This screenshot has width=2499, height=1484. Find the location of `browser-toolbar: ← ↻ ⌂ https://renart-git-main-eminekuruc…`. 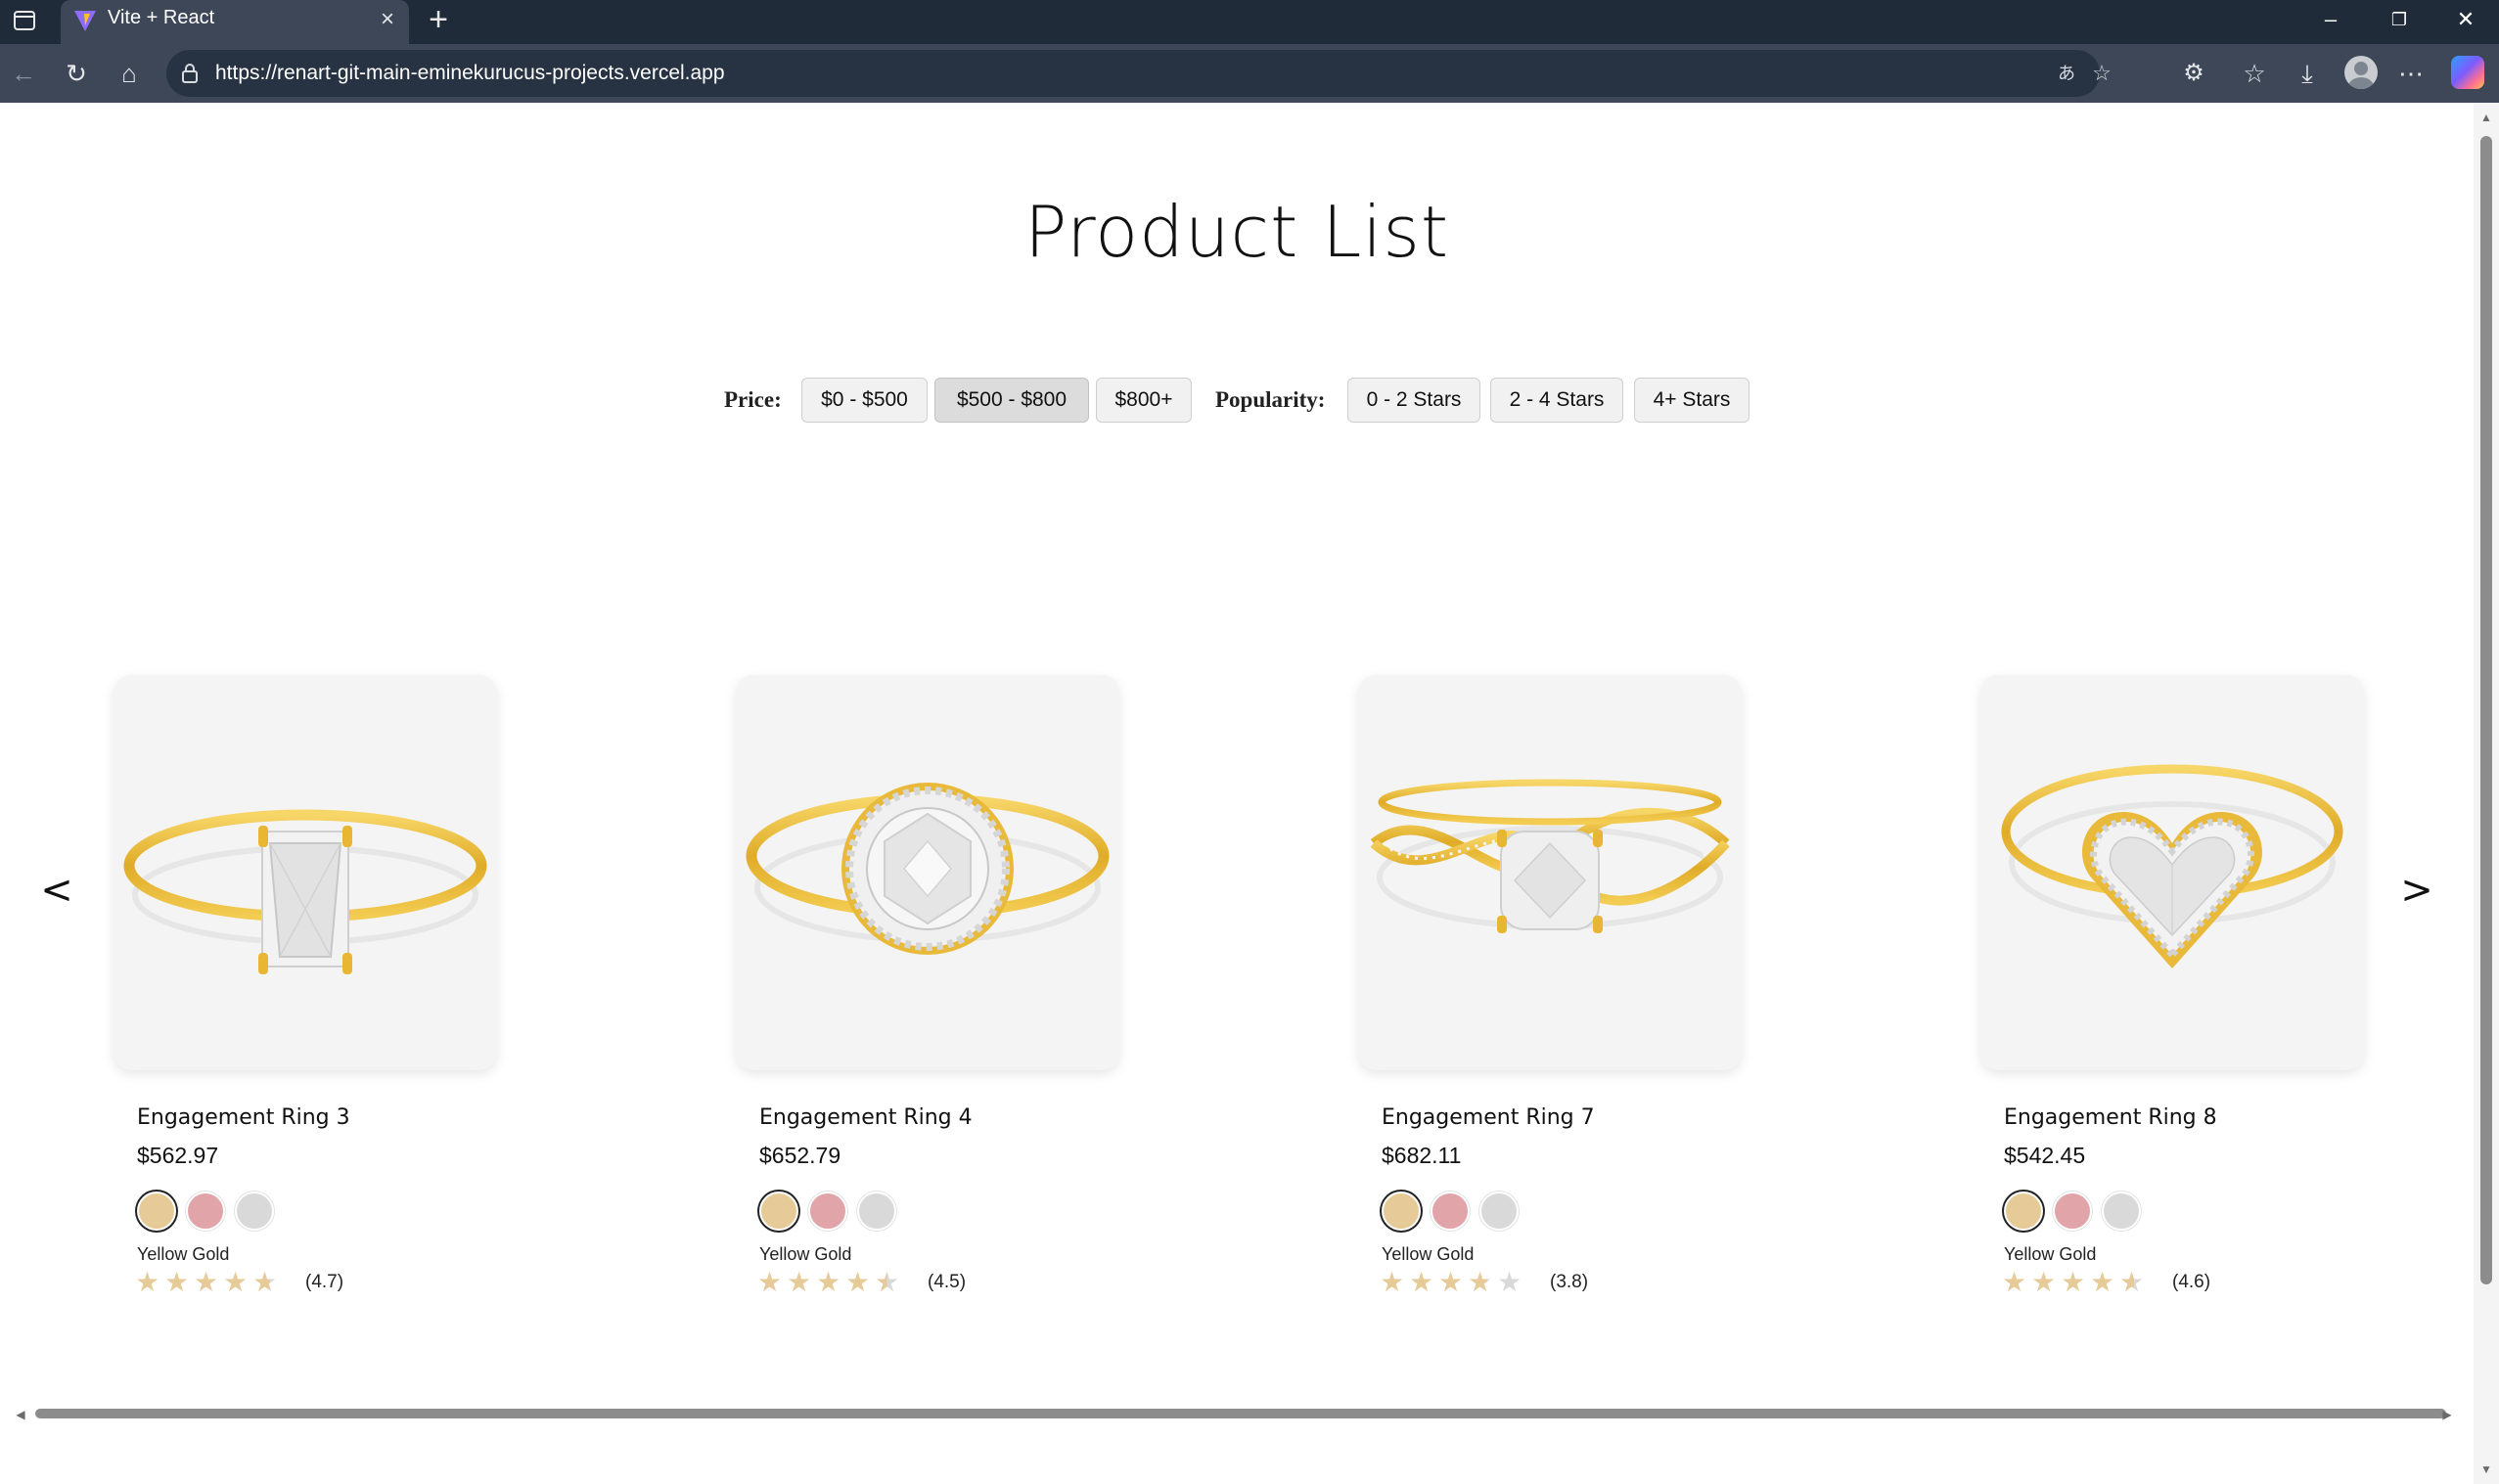

browser-toolbar: ← ↻ ⌂ https://renart-git-main-eminekuruc… is located at coordinates (1249, 73).